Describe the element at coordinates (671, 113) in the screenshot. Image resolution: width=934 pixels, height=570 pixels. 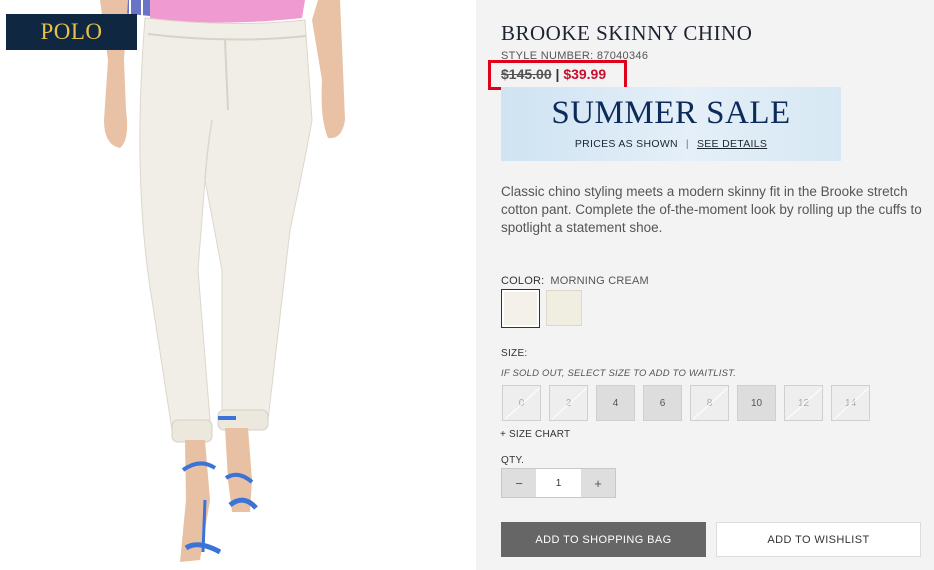
I see `banner-headline: SUMMER SALE` at that location.